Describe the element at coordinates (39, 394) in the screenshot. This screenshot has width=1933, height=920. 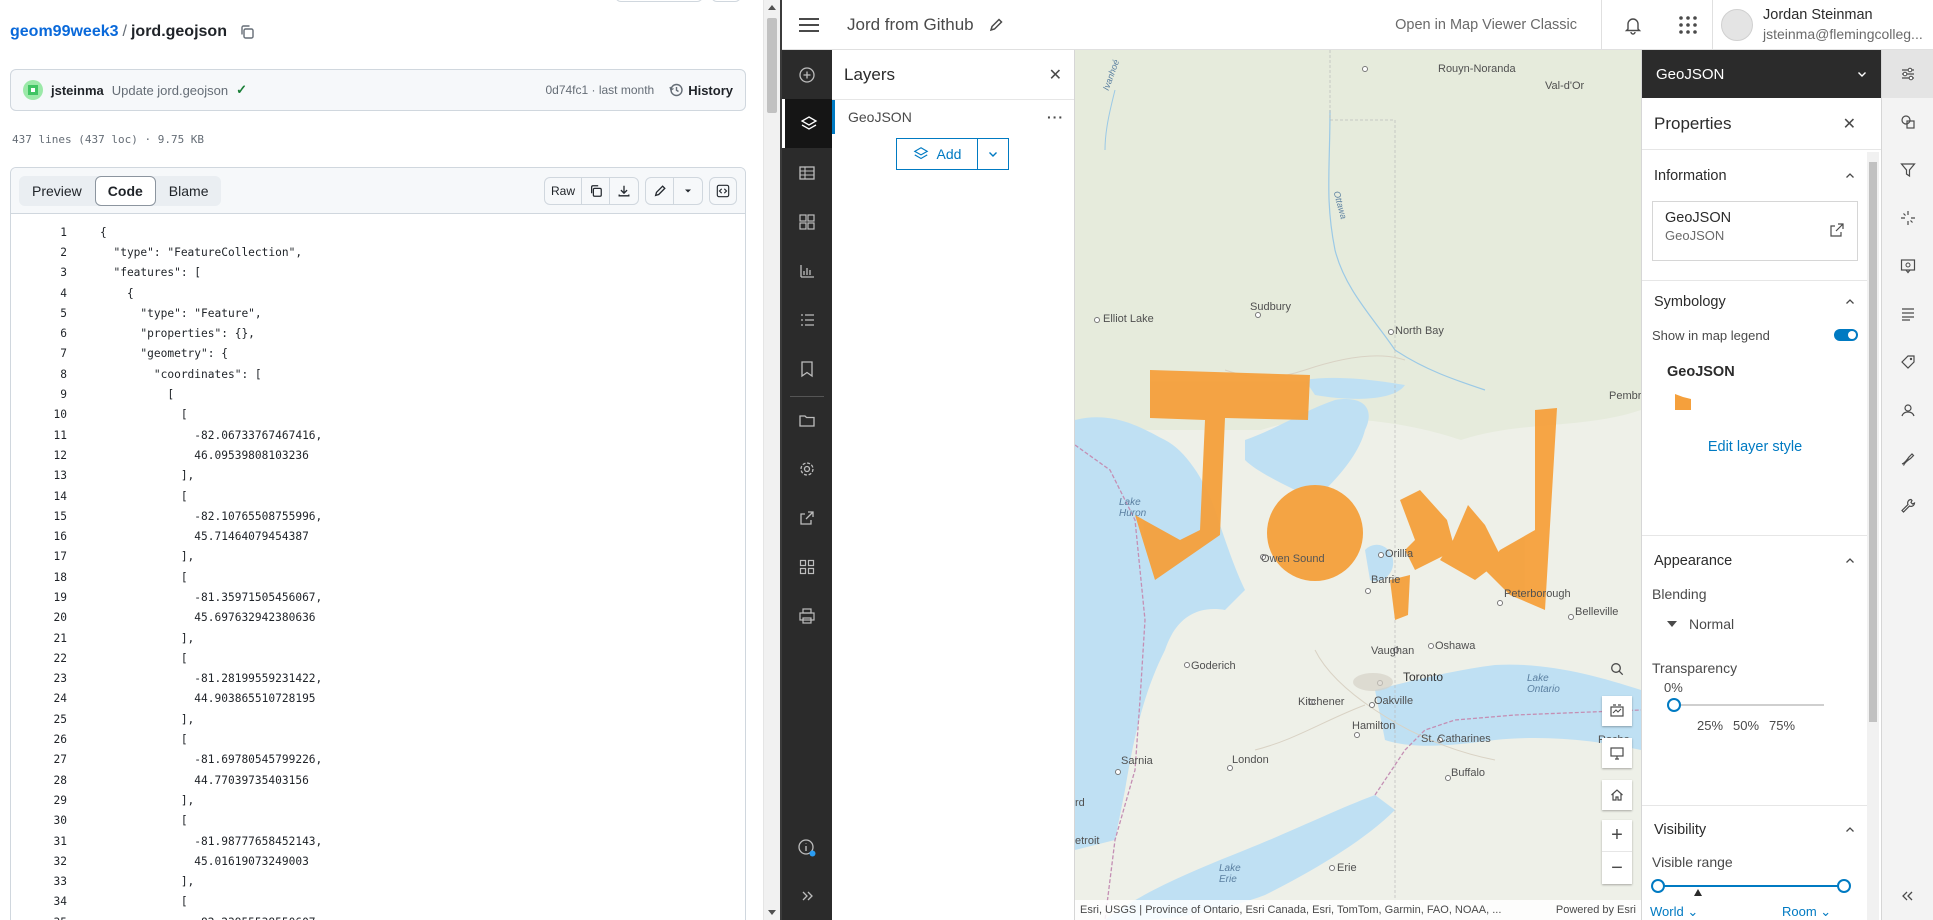
I see `line-number: 9` at that location.